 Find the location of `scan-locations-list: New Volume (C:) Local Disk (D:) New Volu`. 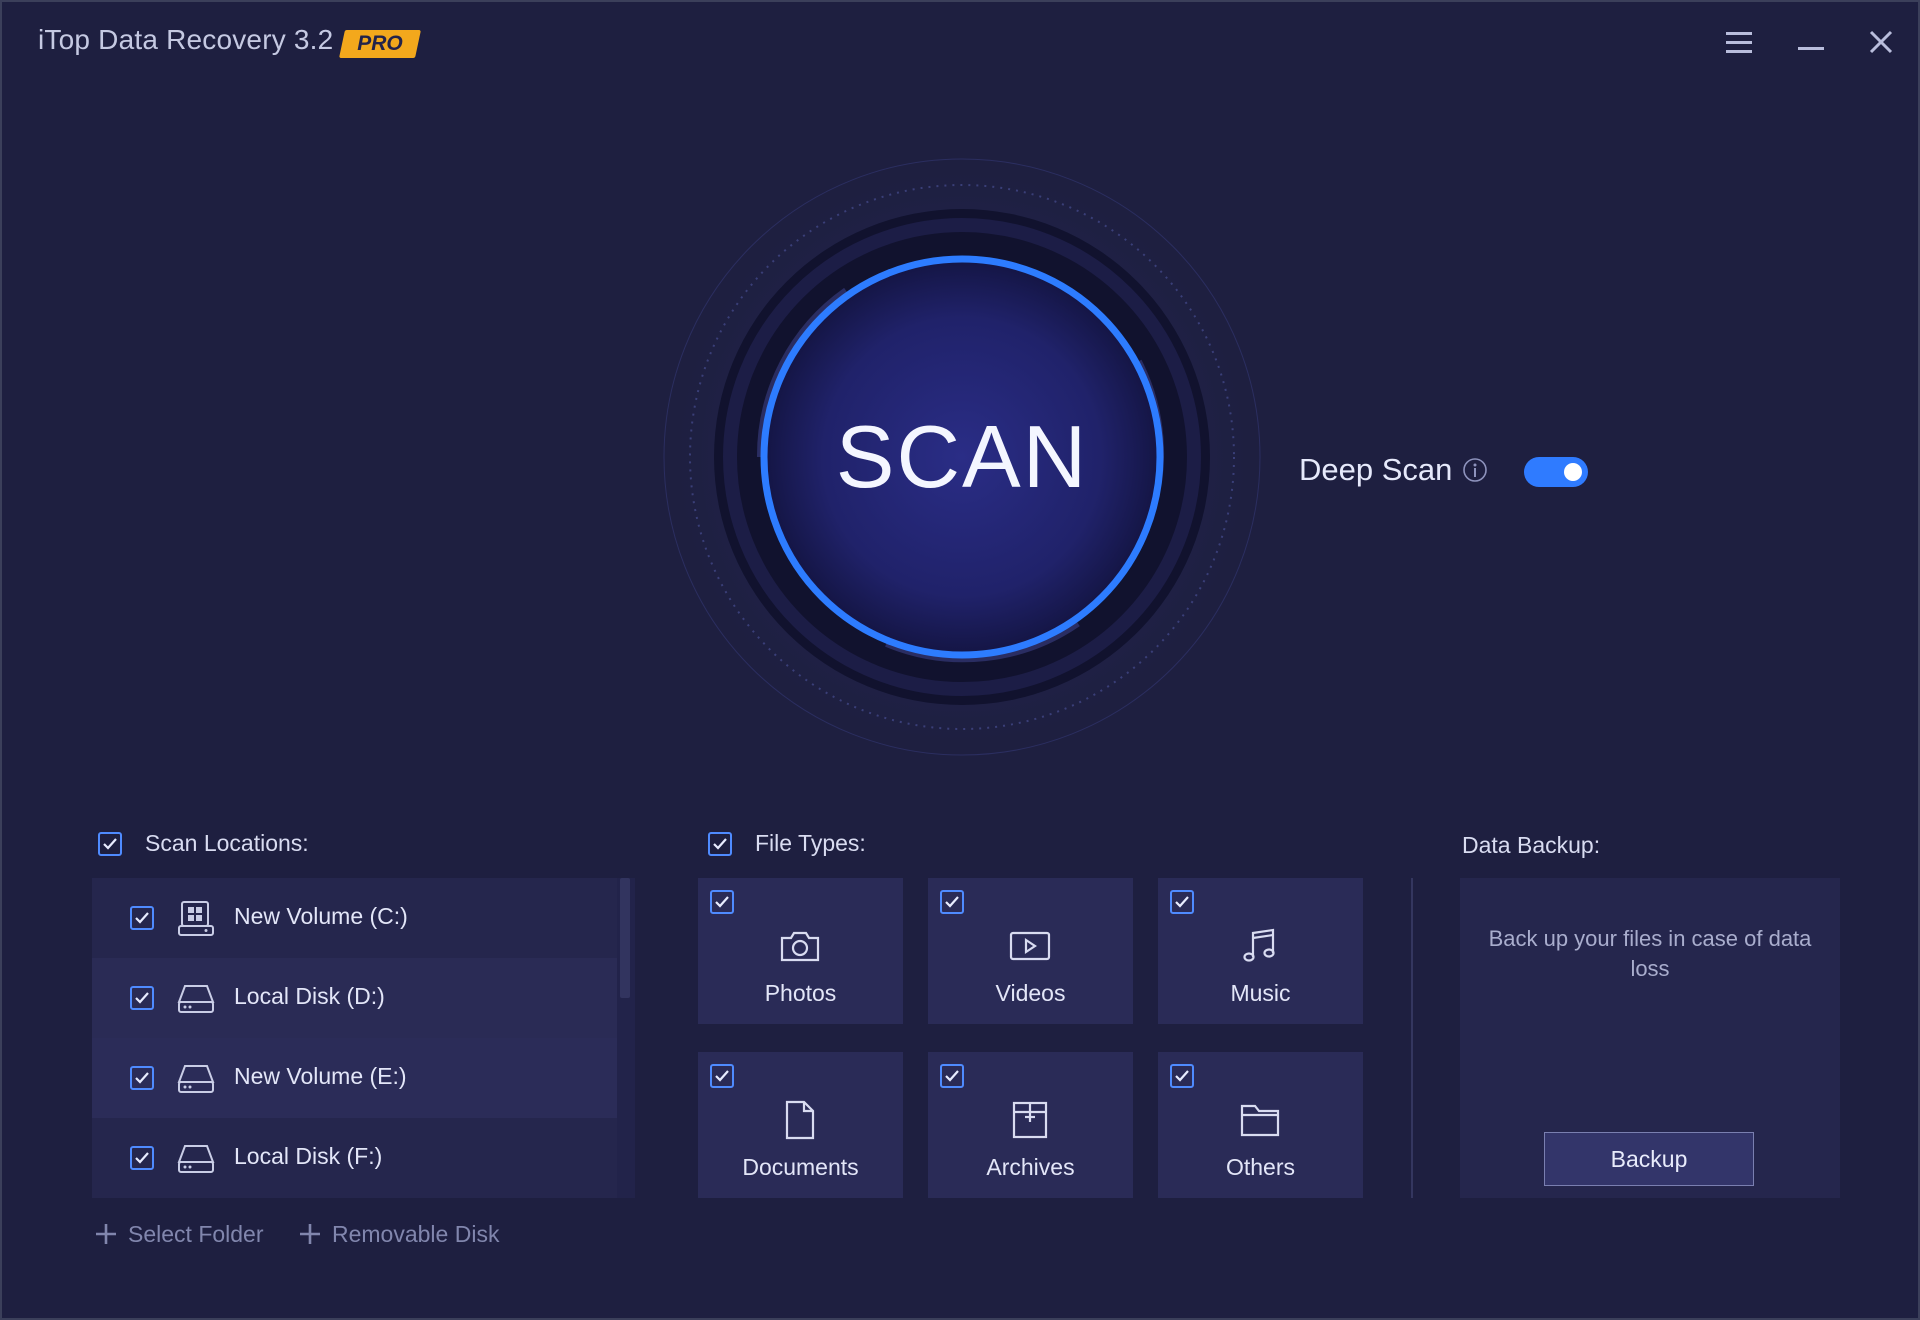

scan-locations-list: New Volume (C:) Local Disk (D:) New Volu is located at coordinates (363, 1038).